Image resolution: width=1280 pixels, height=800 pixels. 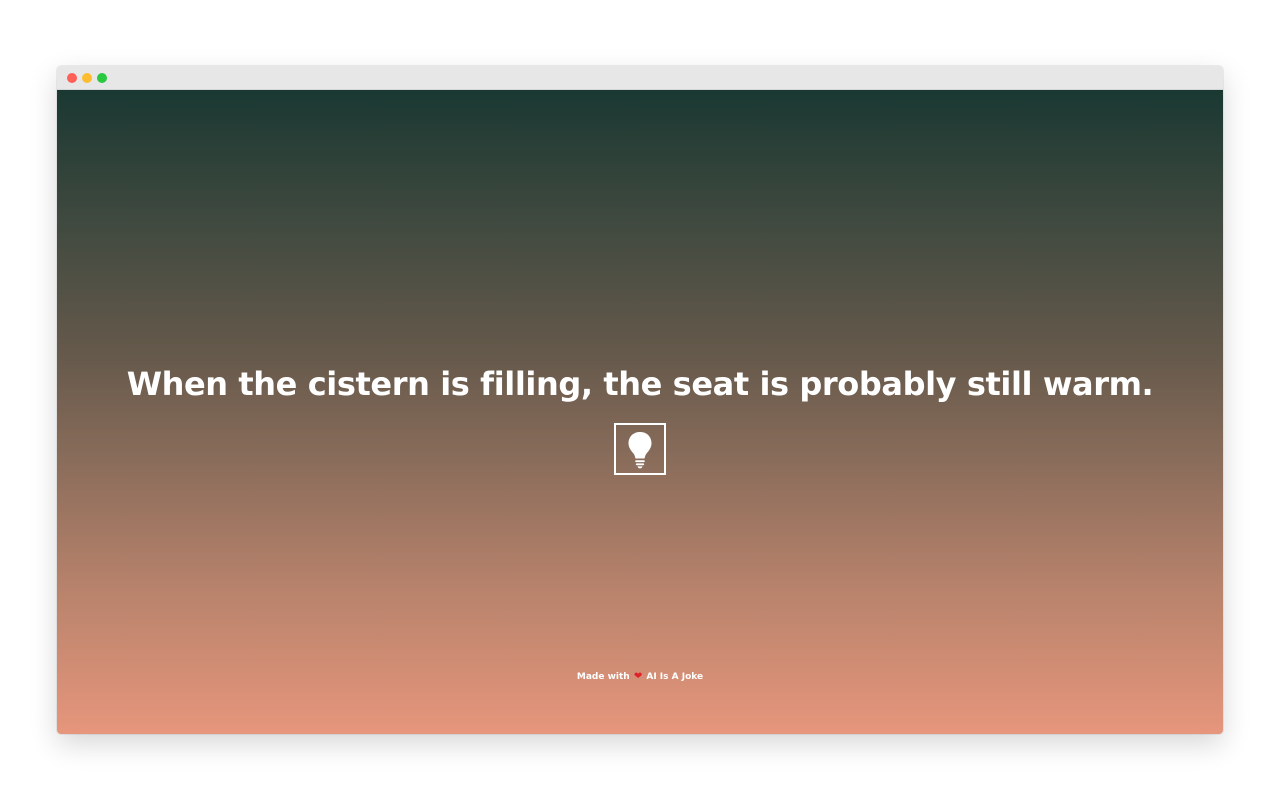 I want to click on lightbulb-icon, so click(x=640, y=450).